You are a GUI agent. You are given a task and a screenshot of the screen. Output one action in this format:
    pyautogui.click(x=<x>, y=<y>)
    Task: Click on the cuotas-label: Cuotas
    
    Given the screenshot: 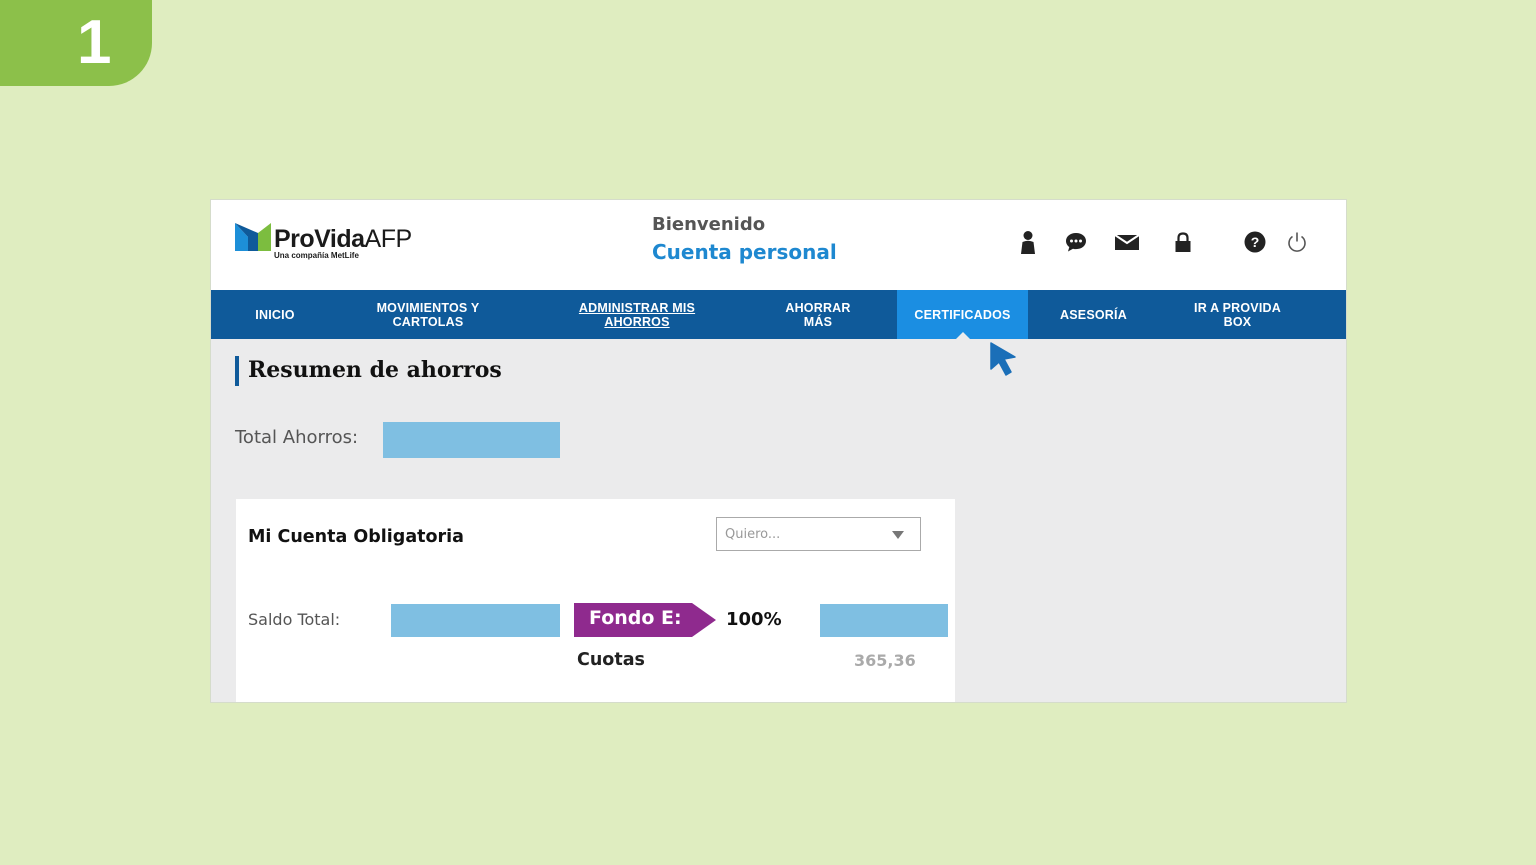 What is the action you would take?
    pyautogui.click(x=611, y=660)
    